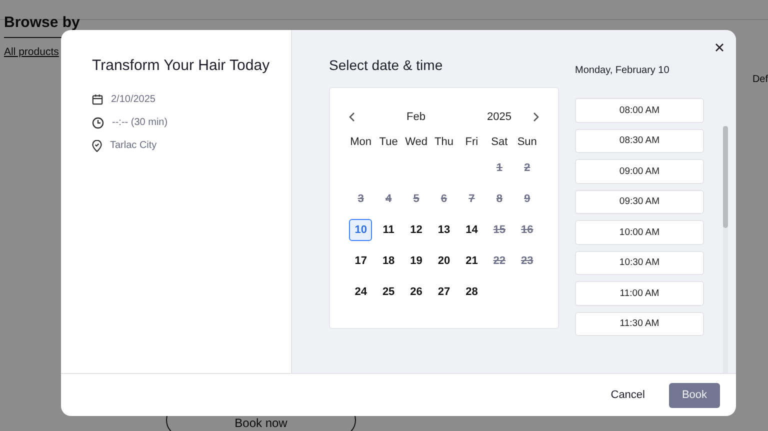  Describe the element at coordinates (471, 142) in the screenshot. I see `weekday-label: Fri` at that location.